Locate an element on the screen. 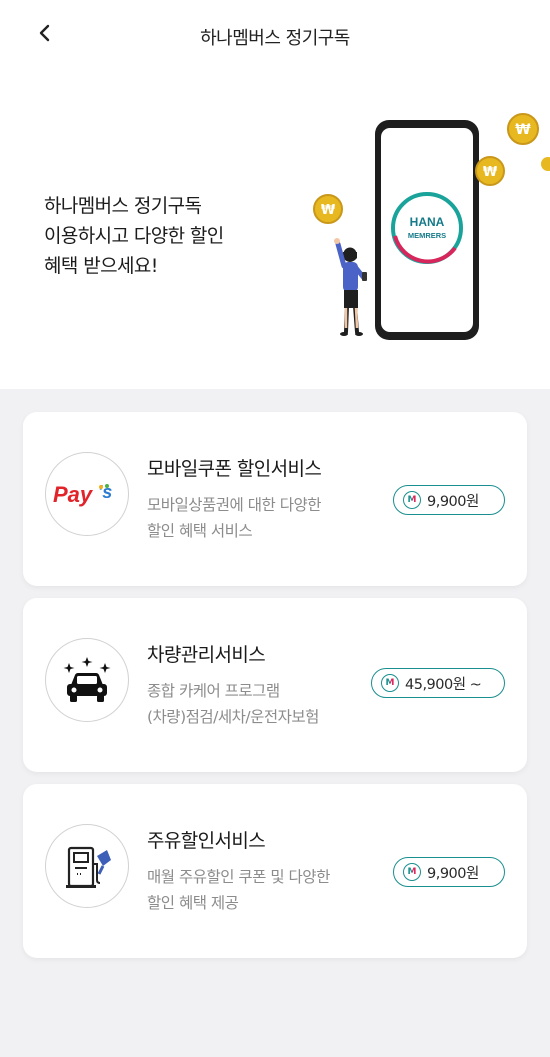 The image size is (550, 1057). hero-illustration: HANA MEMRERS ₩ ₩ ₩ is located at coordinates (431, 226).